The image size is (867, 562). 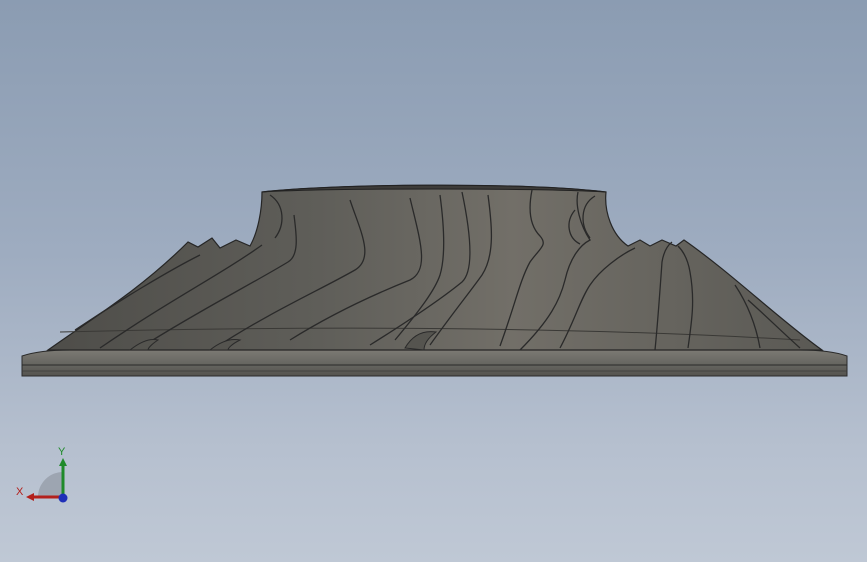 What do you see at coordinates (30, 497) in the screenshot?
I see `triad-x-arrow-icon` at bounding box center [30, 497].